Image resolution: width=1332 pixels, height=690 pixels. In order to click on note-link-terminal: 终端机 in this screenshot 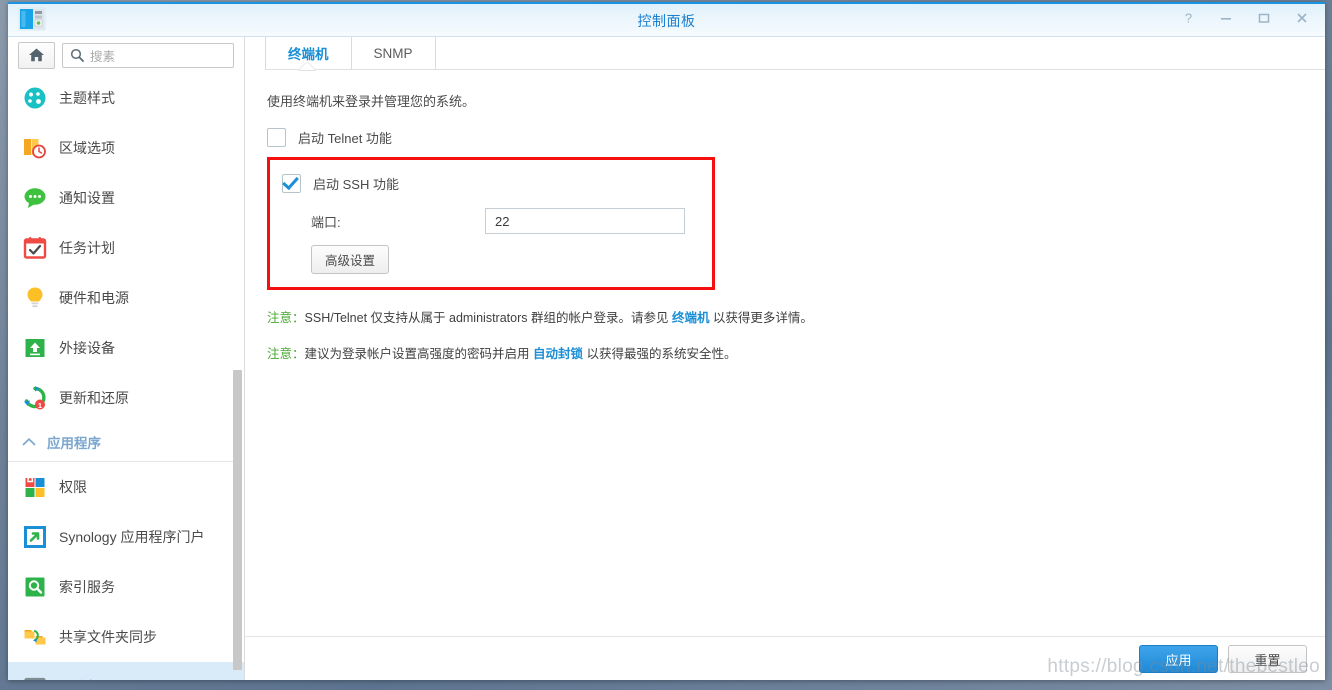, I will do `click(691, 318)`.